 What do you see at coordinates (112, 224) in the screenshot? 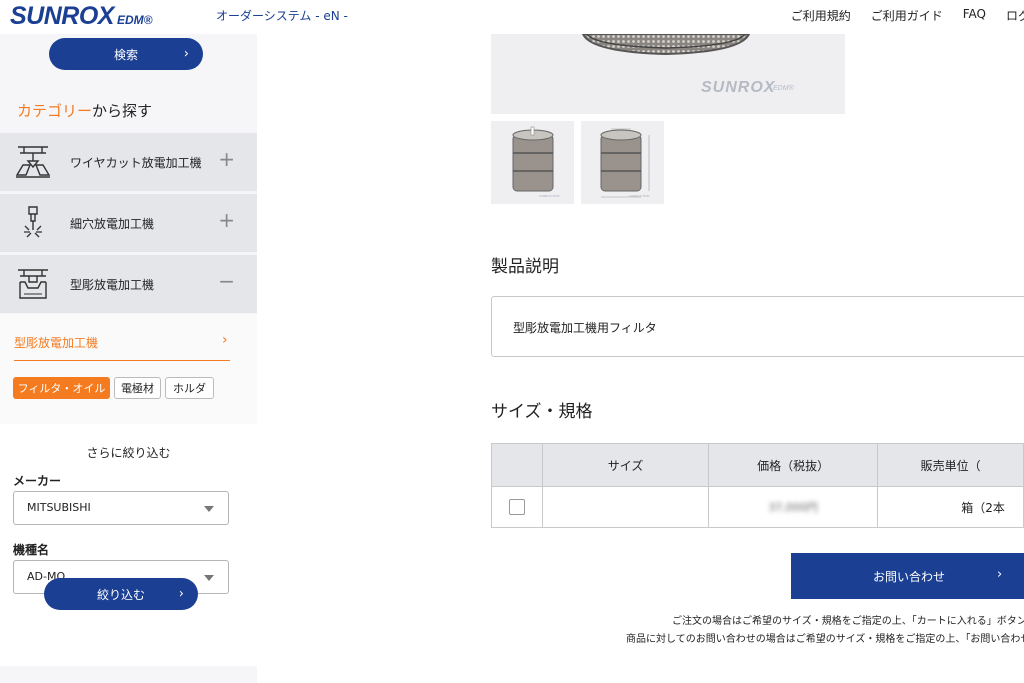
I see `category-label: 細穴放電加工機` at bounding box center [112, 224].